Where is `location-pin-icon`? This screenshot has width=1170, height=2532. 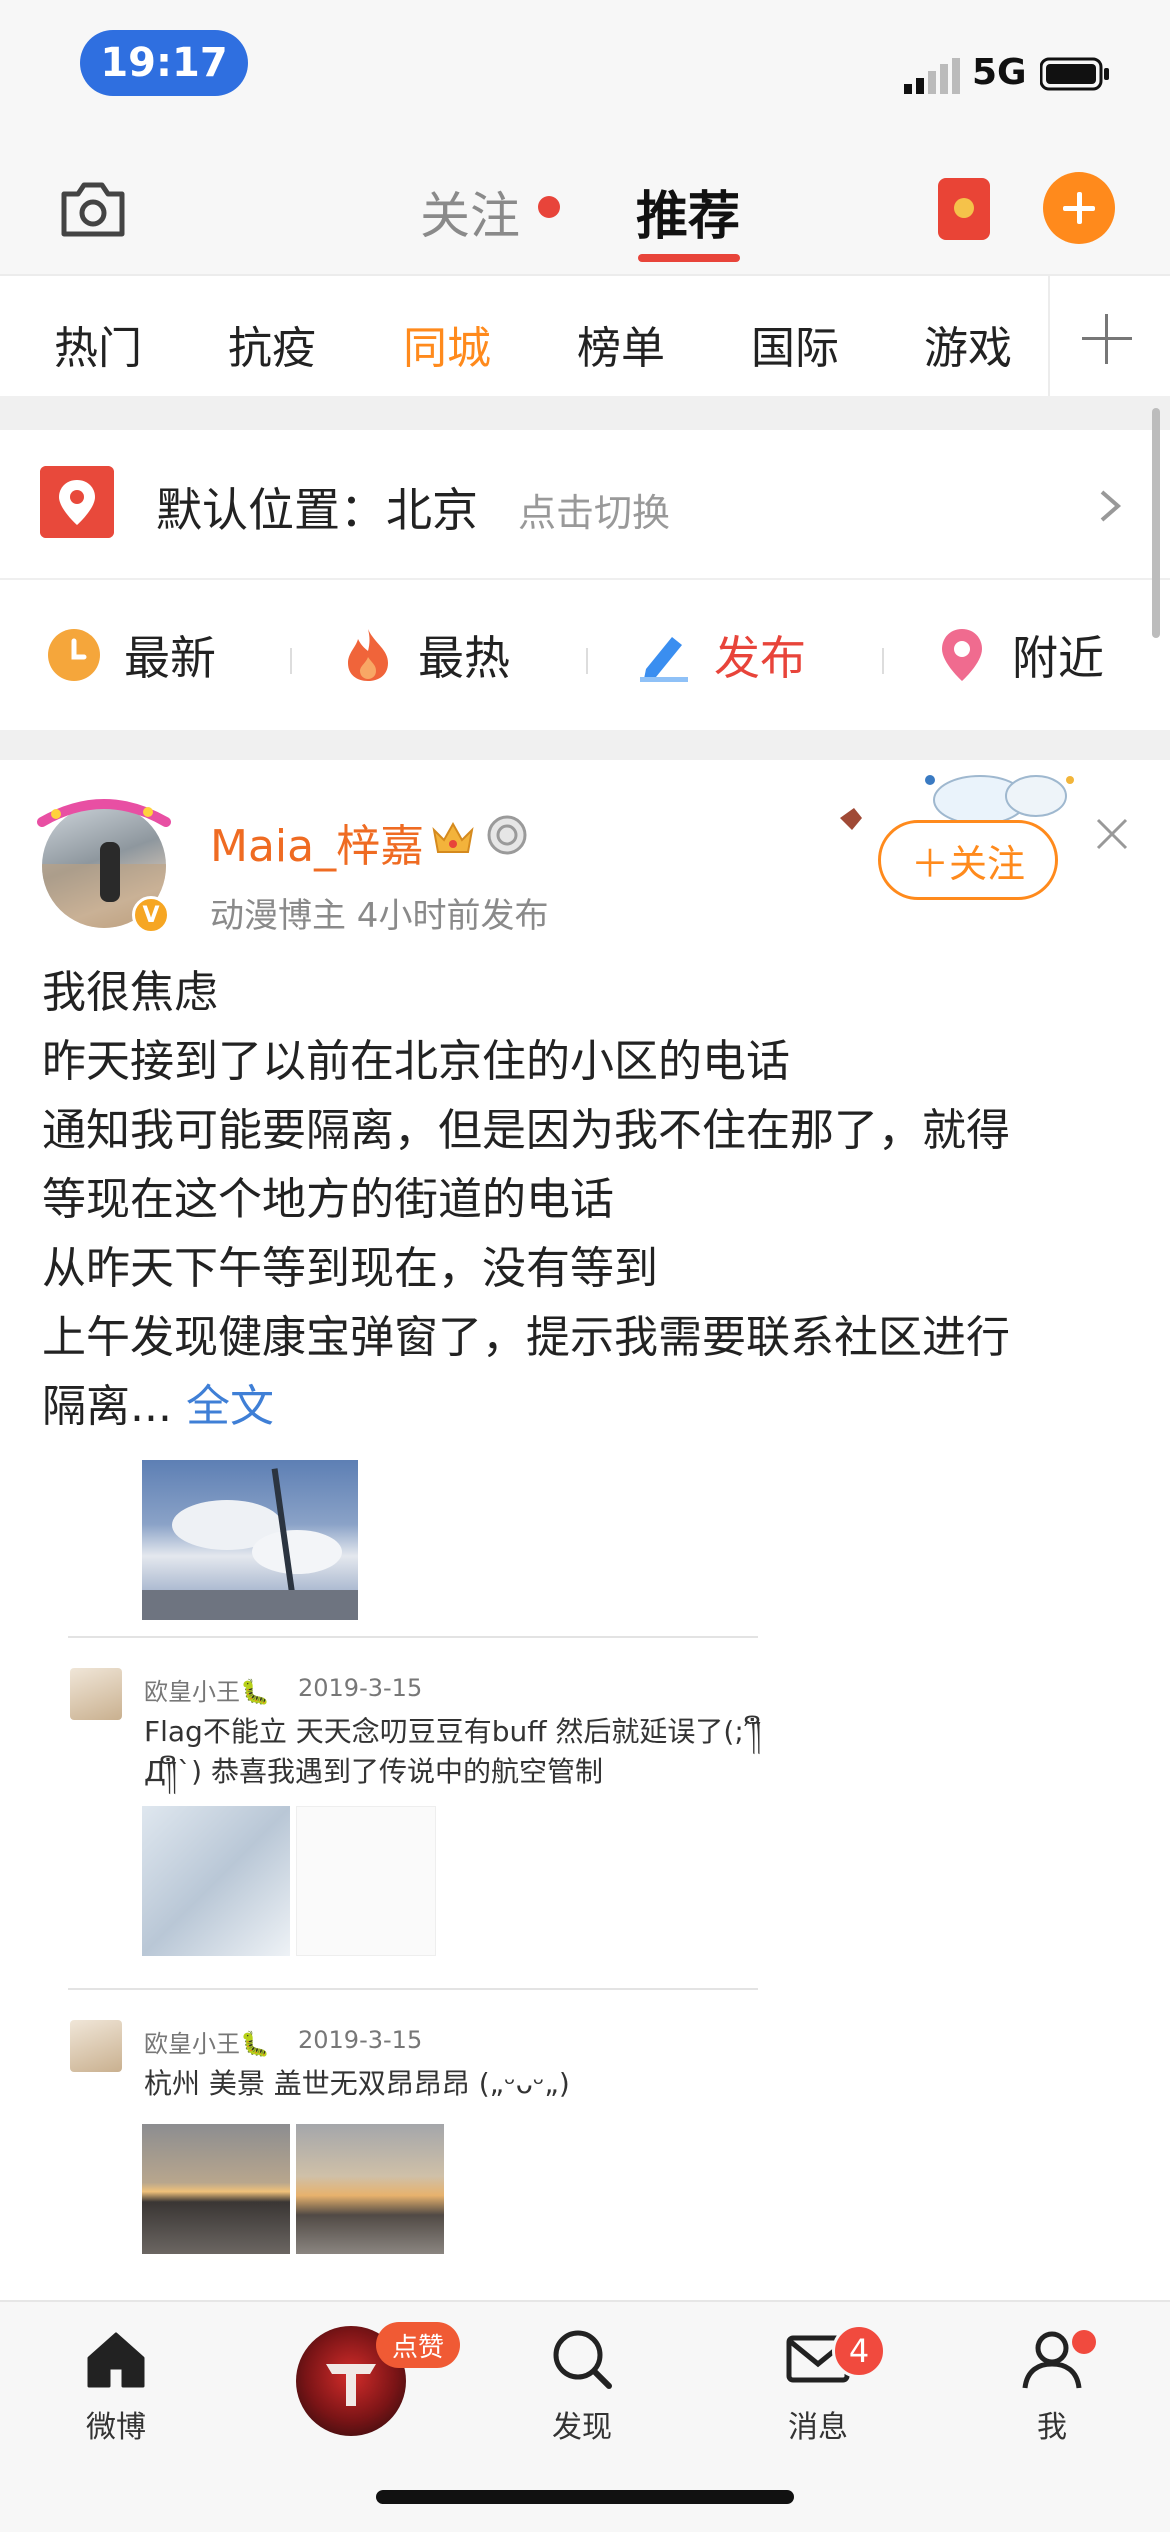
location-pin-icon is located at coordinates (77, 502).